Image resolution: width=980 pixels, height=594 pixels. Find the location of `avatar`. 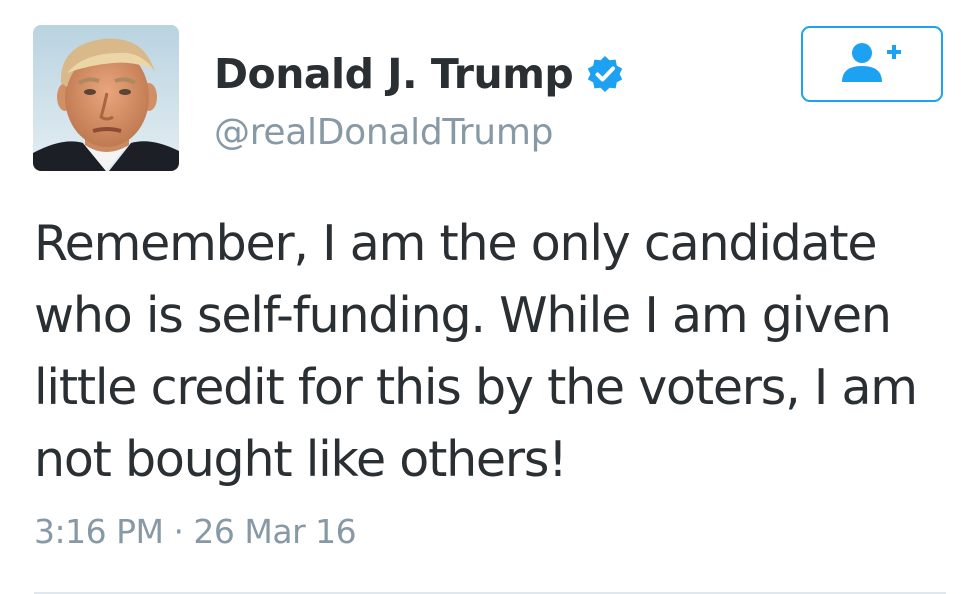

avatar is located at coordinates (106, 98).